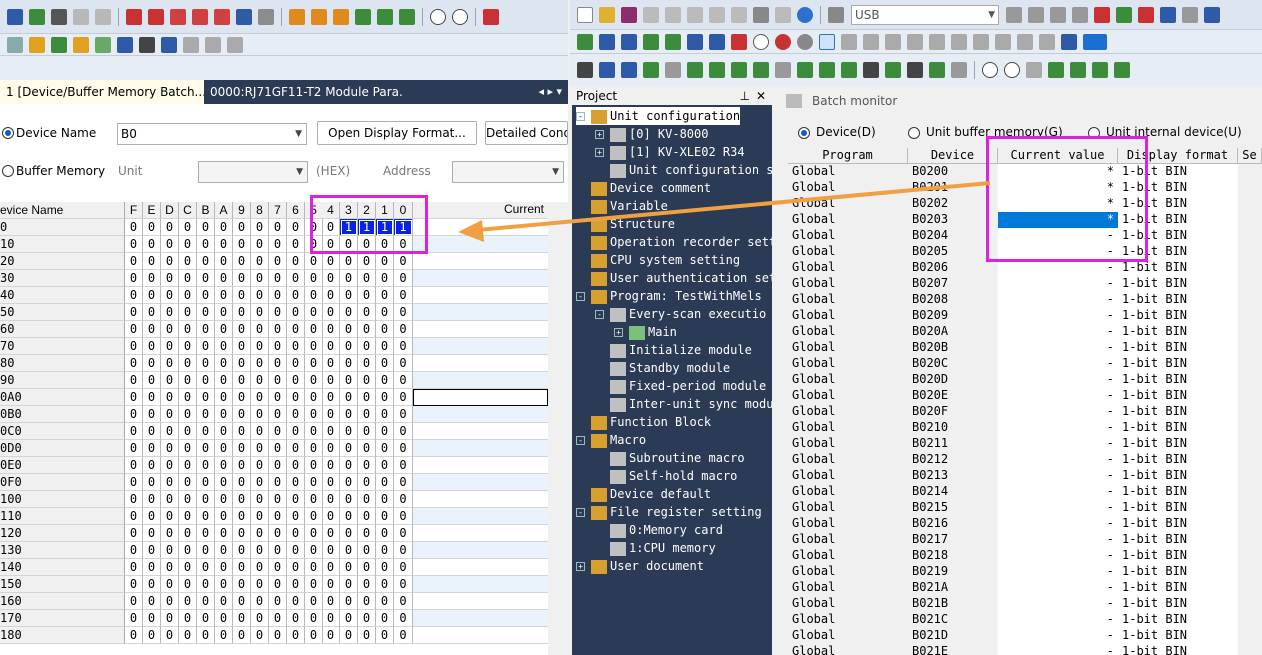 Image resolution: width=1262 pixels, height=655 pixels. What do you see at coordinates (62, 397) in the screenshot?
I see `grid-row-name: 0A0` at bounding box center [62, 397].